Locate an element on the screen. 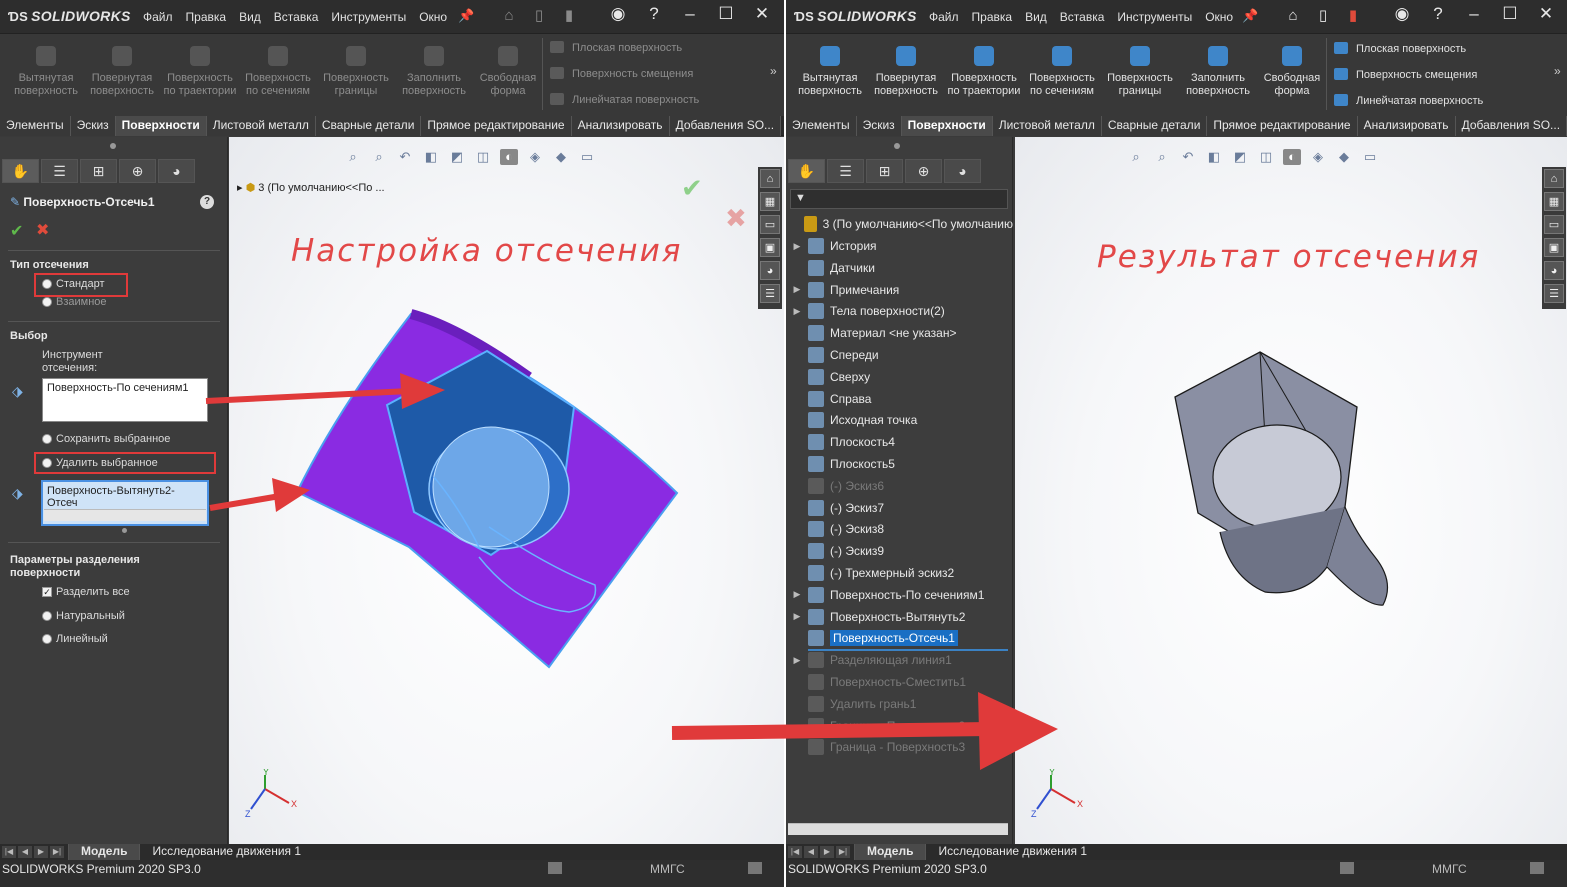  confirm-ok-icon: ✔ is located at coordinates (692, 188).